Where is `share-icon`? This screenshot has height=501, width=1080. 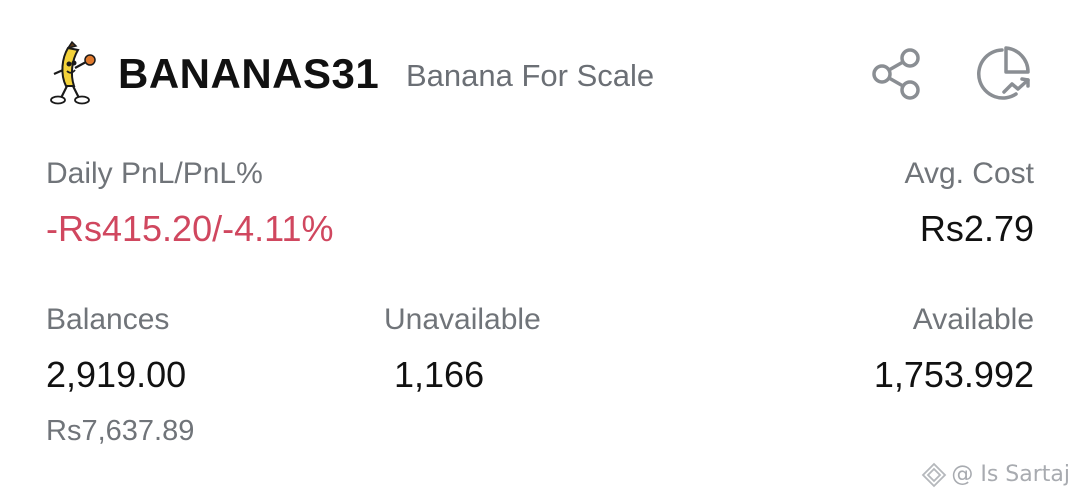 share-icon is located at coordinates (898, 74).